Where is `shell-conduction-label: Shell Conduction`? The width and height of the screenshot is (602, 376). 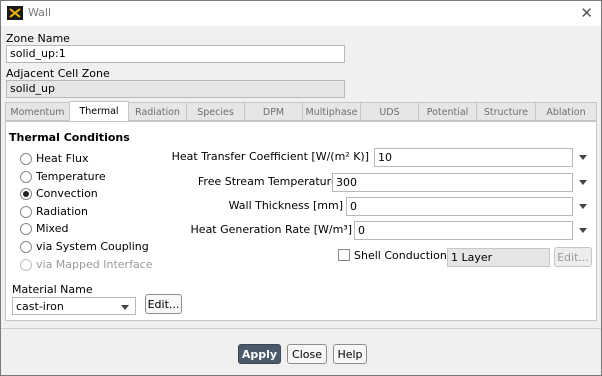
shell-conduction-label: Shell Conduction is located at coordinates (400, 255).